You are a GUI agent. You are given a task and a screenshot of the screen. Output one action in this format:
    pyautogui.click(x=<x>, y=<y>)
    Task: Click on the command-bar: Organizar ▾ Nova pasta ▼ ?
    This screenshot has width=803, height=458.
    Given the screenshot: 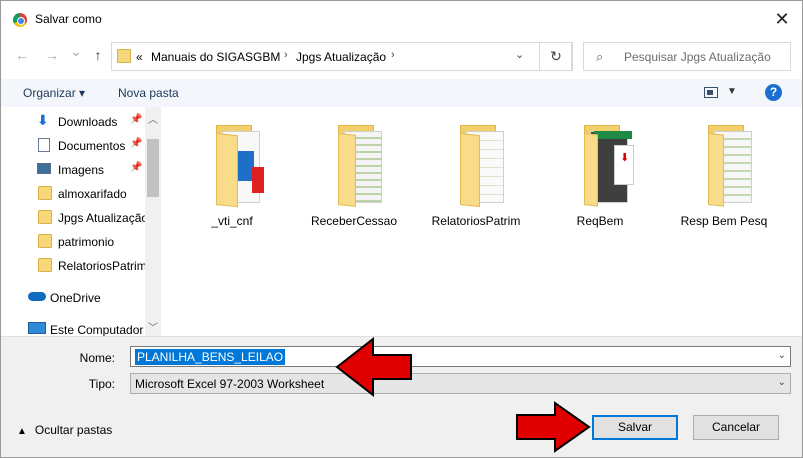 What is the action you would take?
    pyautogui.click(x=401, y=93)
    